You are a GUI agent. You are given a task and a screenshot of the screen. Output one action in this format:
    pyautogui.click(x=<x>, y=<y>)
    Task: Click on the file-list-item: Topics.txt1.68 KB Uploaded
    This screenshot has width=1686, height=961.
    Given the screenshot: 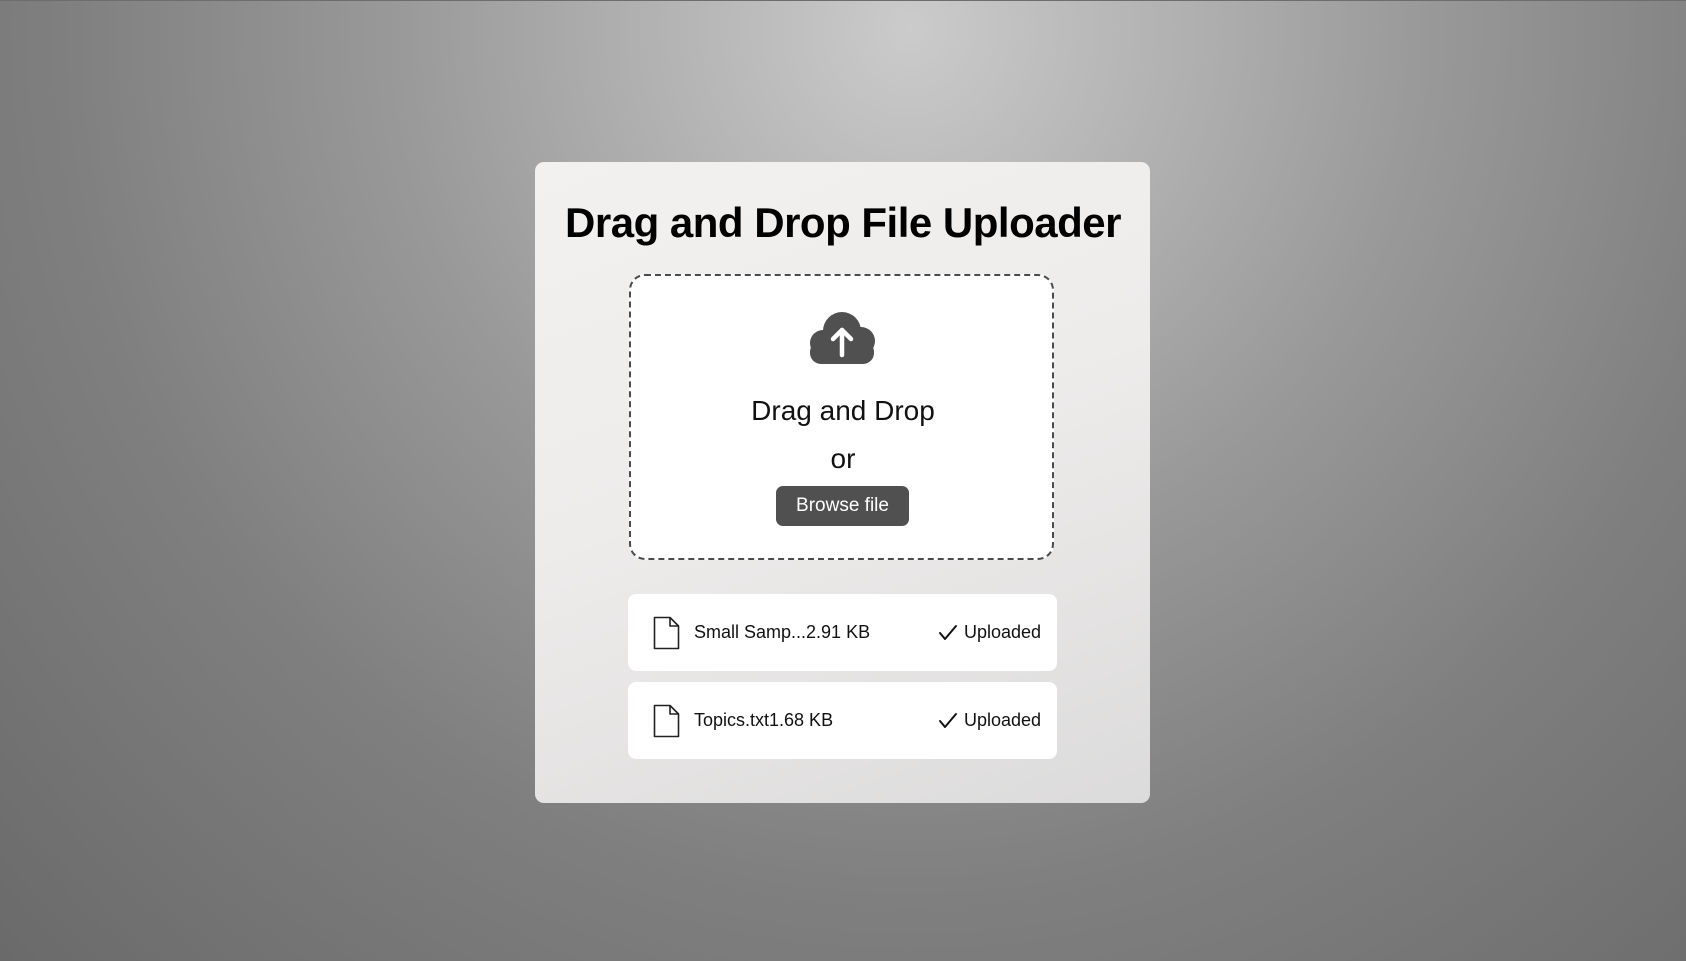 What is the action you would take?
    pyautogui.click(x=842, y=720)
    